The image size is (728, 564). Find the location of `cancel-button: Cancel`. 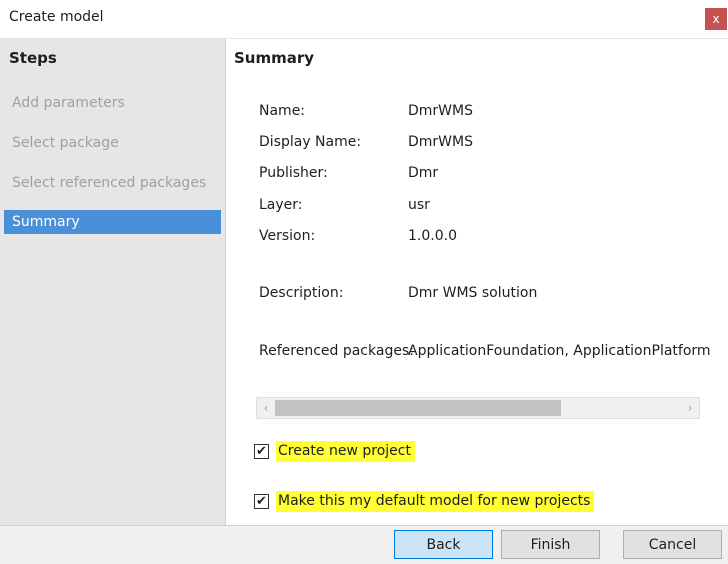

cancel-button: Cancel is located at coordinates (672, 544).